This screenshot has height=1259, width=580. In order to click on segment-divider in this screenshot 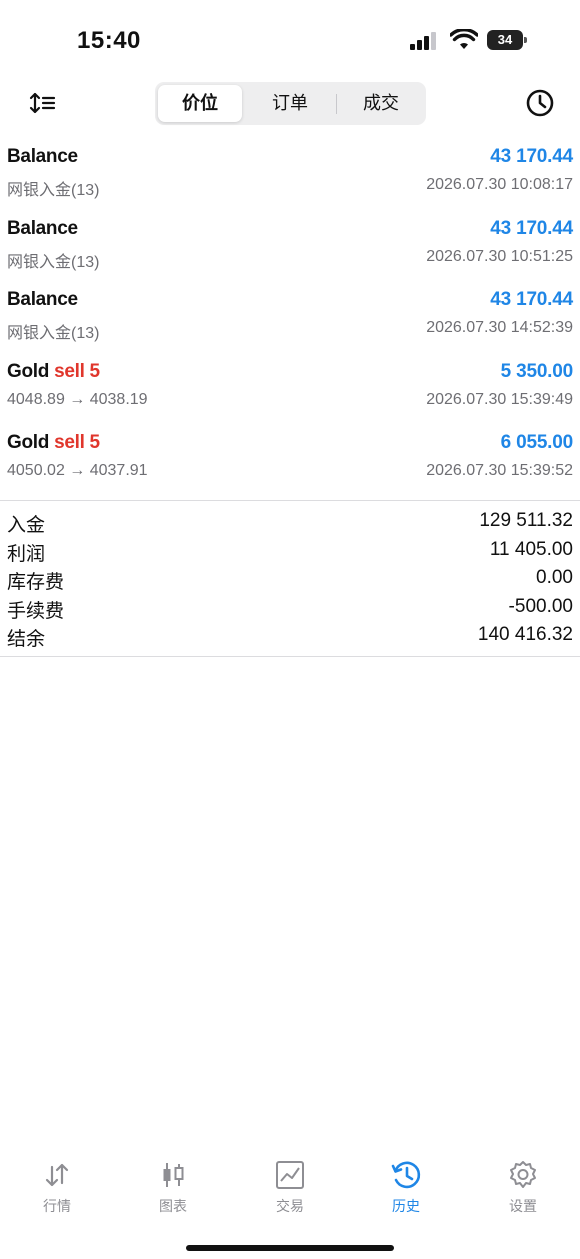, I will do `click(336, 104)`.